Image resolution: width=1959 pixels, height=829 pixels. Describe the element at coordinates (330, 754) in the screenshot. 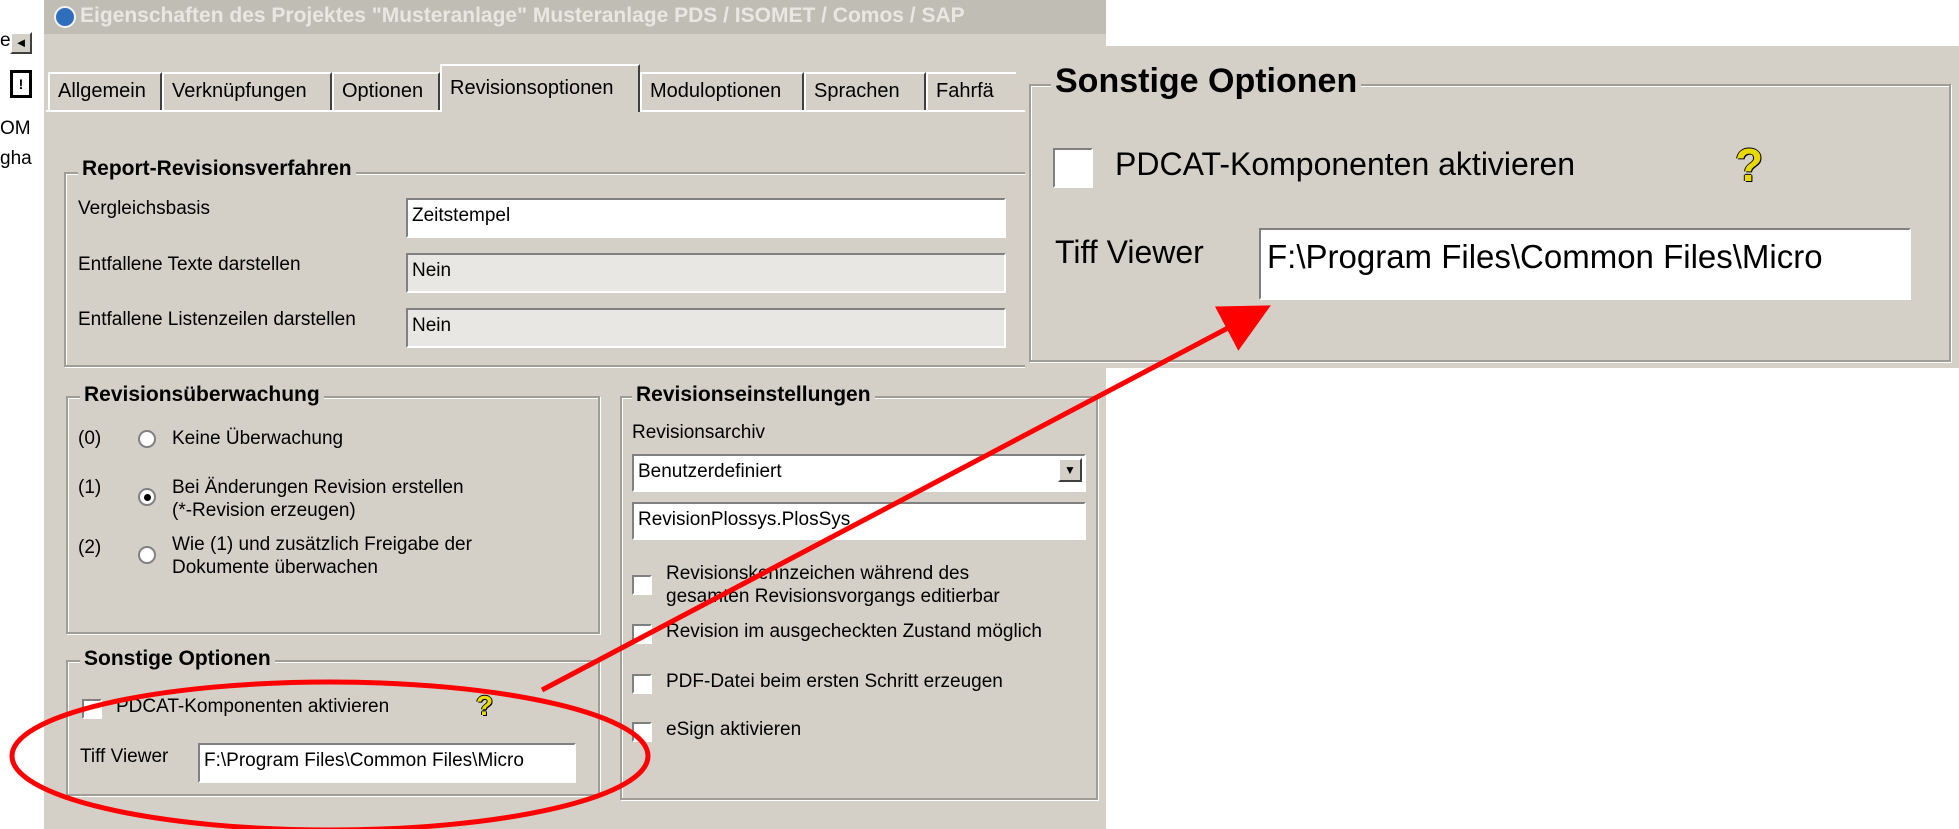

I see `highlight-ellipse` at that location.